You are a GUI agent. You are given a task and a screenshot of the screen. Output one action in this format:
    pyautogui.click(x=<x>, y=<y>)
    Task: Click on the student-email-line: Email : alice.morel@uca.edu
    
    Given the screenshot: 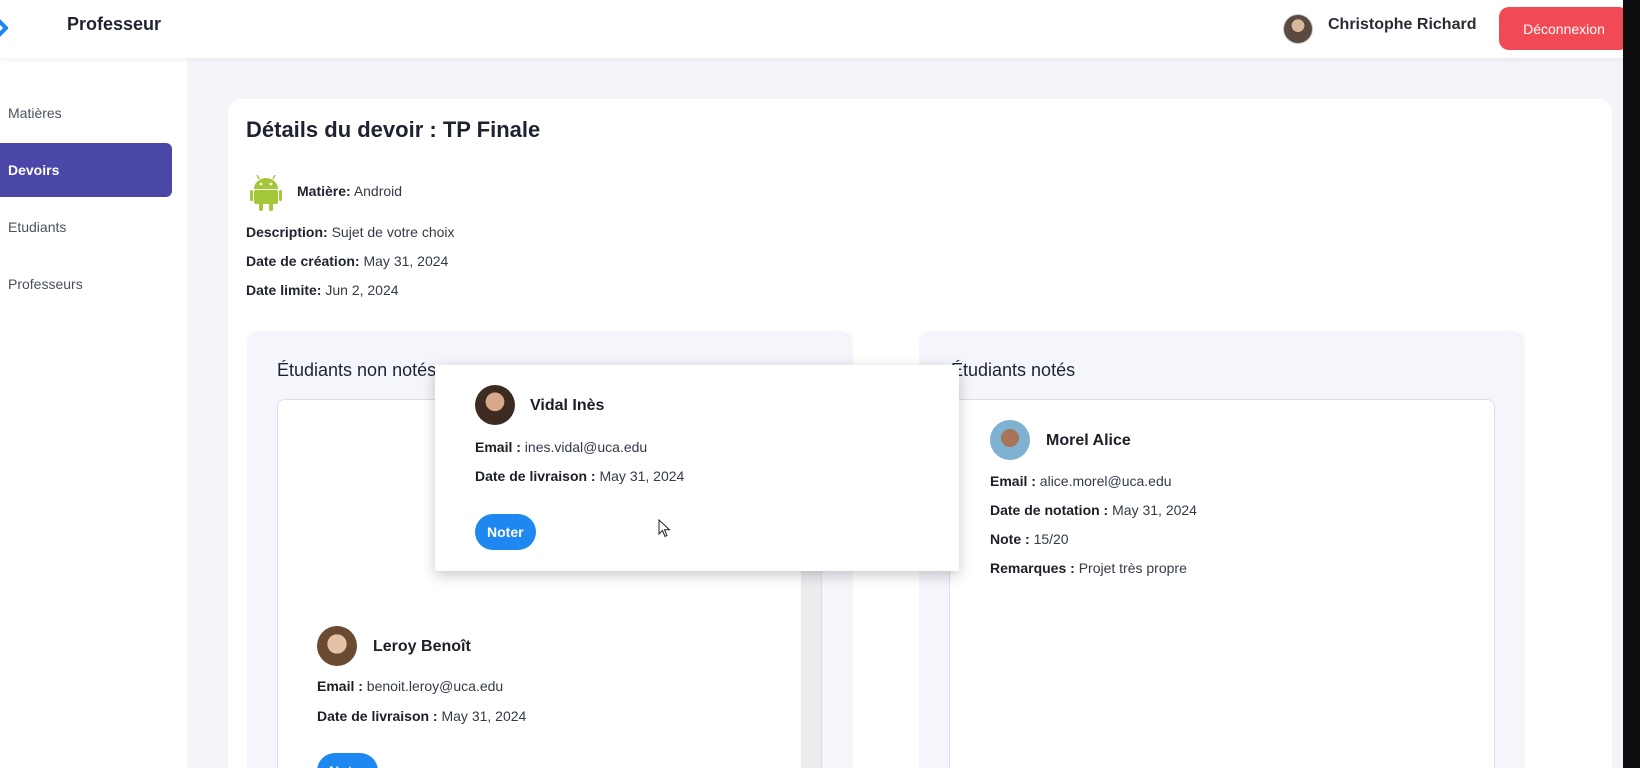 What is the action you would take?
    pyautogui.click(x=1081, y=481)
    